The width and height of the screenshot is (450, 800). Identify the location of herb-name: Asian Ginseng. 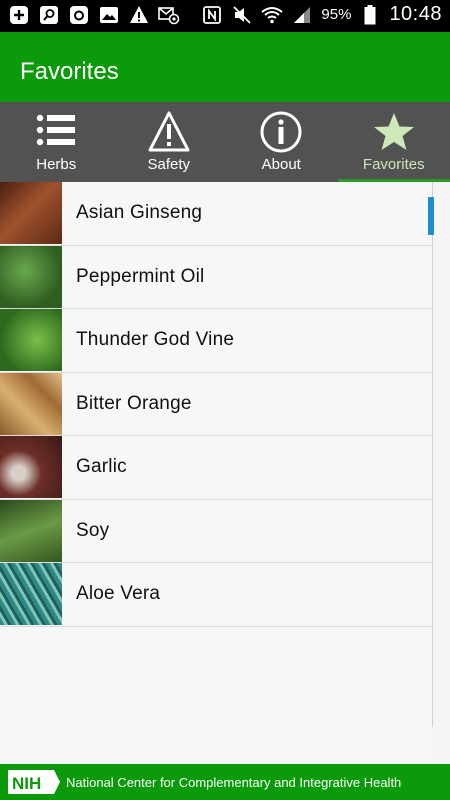
(139, 213).